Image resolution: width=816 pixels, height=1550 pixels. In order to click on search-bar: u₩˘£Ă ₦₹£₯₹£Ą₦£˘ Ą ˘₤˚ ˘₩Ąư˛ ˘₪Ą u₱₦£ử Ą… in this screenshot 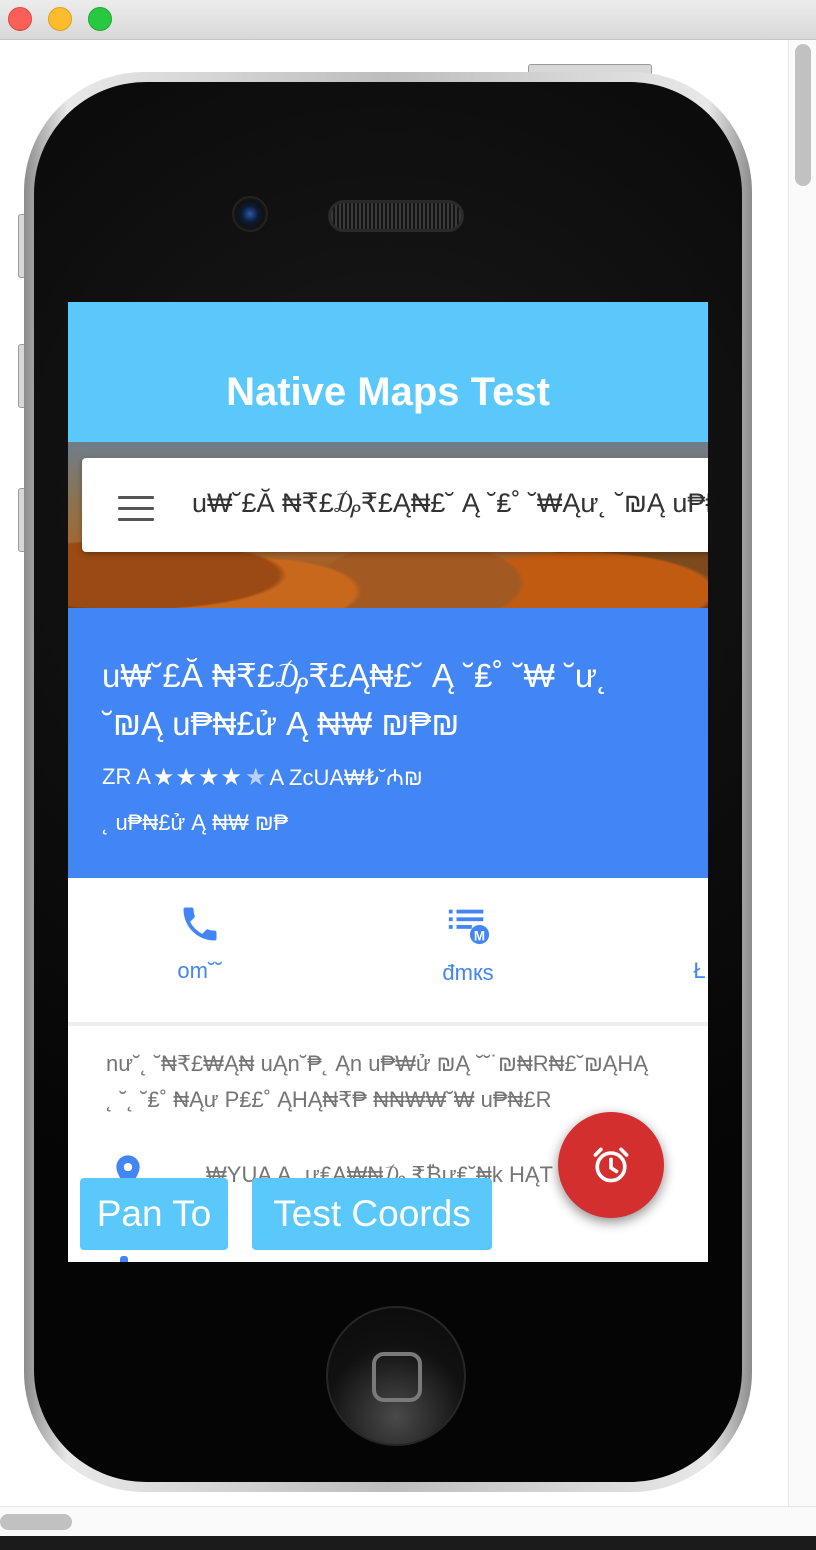, I will do `click(395, 505)`.